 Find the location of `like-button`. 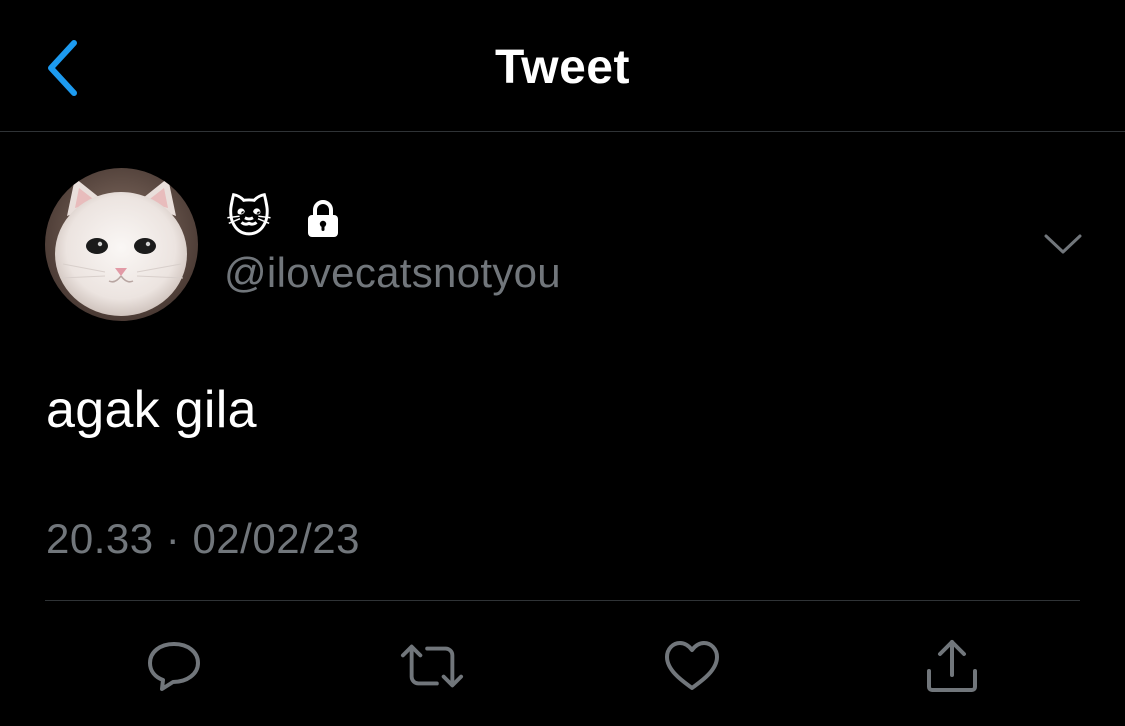

like-button is located at coordinates (692, 666).